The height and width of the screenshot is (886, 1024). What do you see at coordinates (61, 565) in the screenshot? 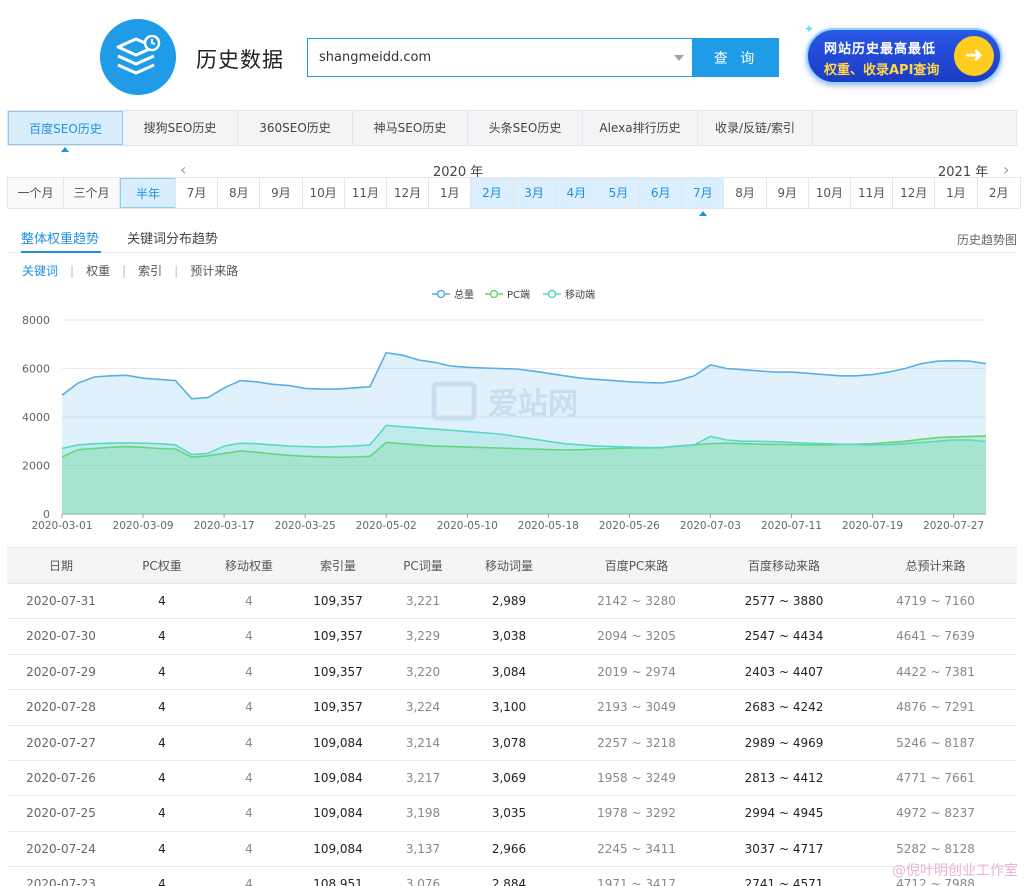
I see `col-date: 日期` at bounding box center [61, 565].